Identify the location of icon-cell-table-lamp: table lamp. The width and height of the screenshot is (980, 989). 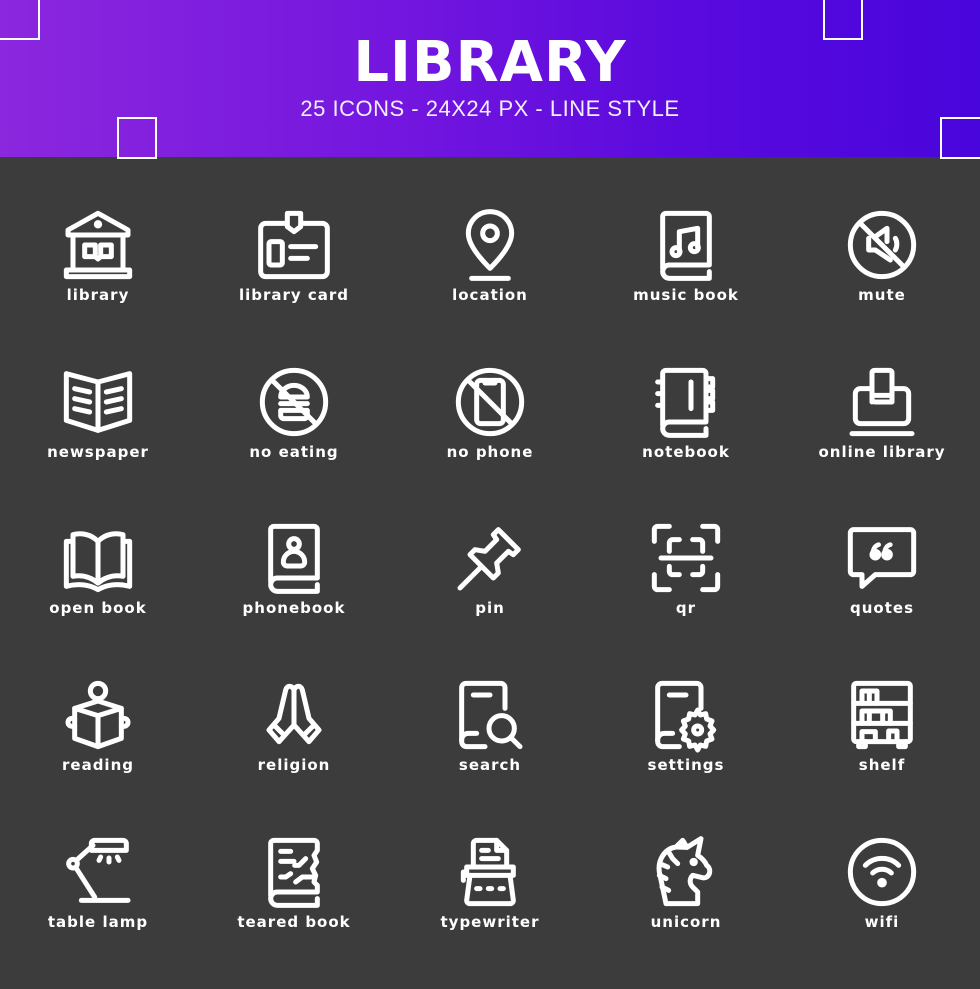
(98, 910).